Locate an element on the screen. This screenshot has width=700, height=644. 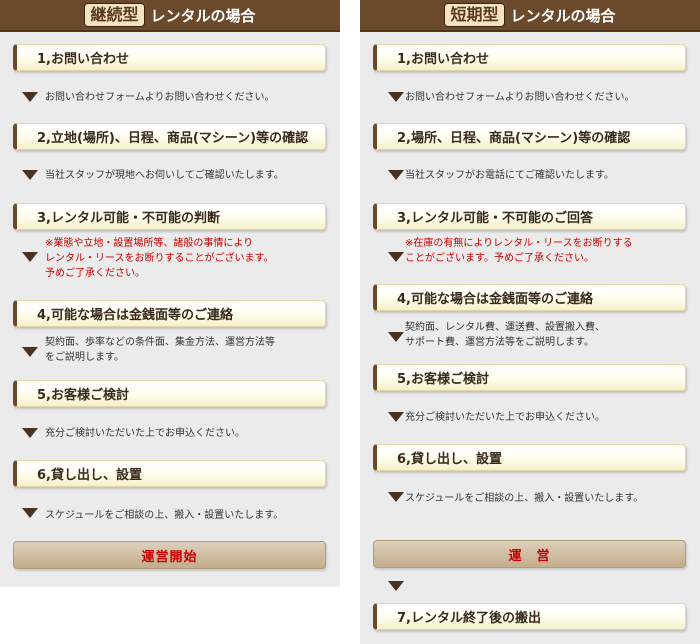
step-3-answer: 3,レンタル可能・不可能のご回答 is located at coordinates (529, 216).